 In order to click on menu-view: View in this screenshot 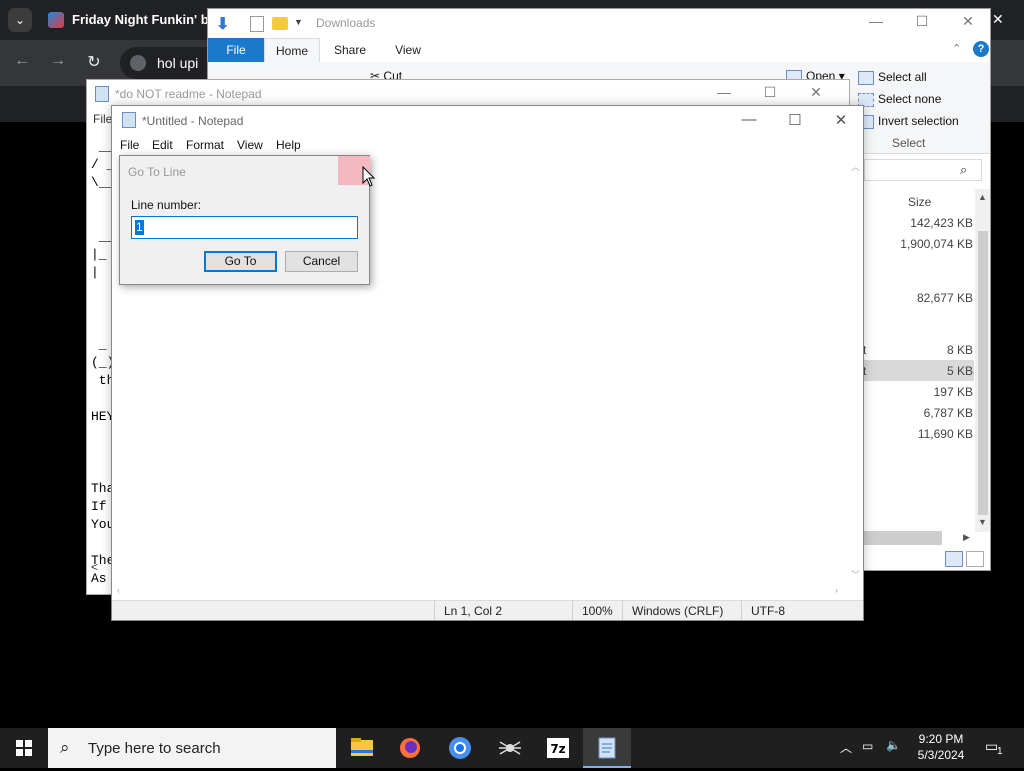, I will do `click(250, 145)`.